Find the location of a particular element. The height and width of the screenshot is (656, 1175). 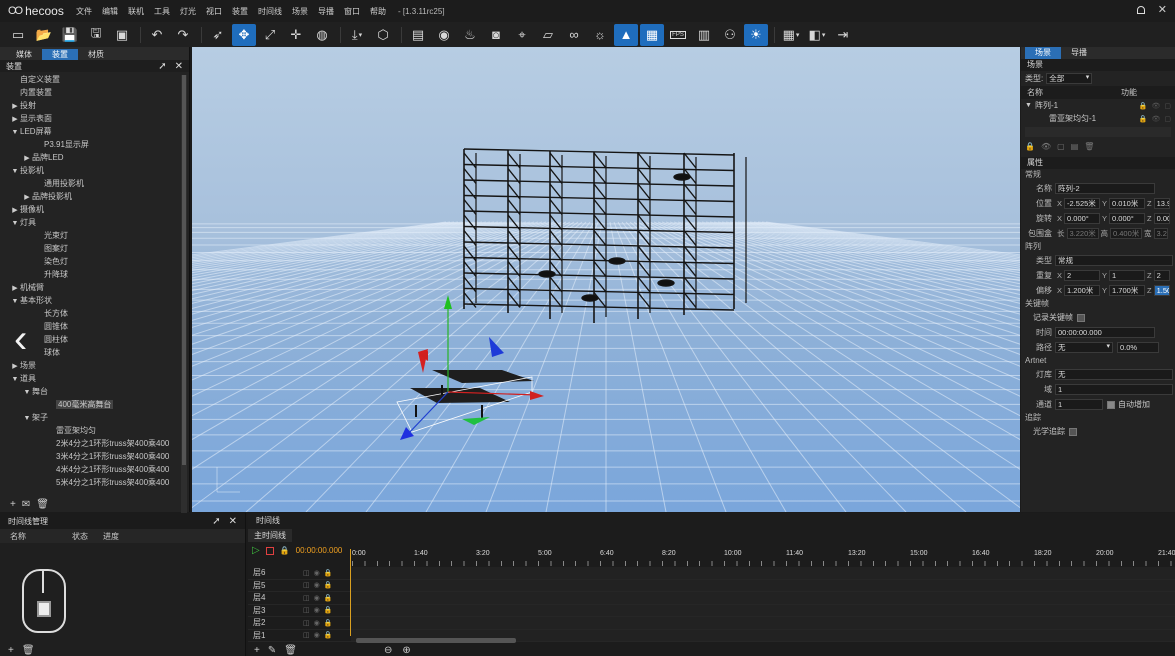

menu-item: 灯光 is located at coordinates (188, 11).